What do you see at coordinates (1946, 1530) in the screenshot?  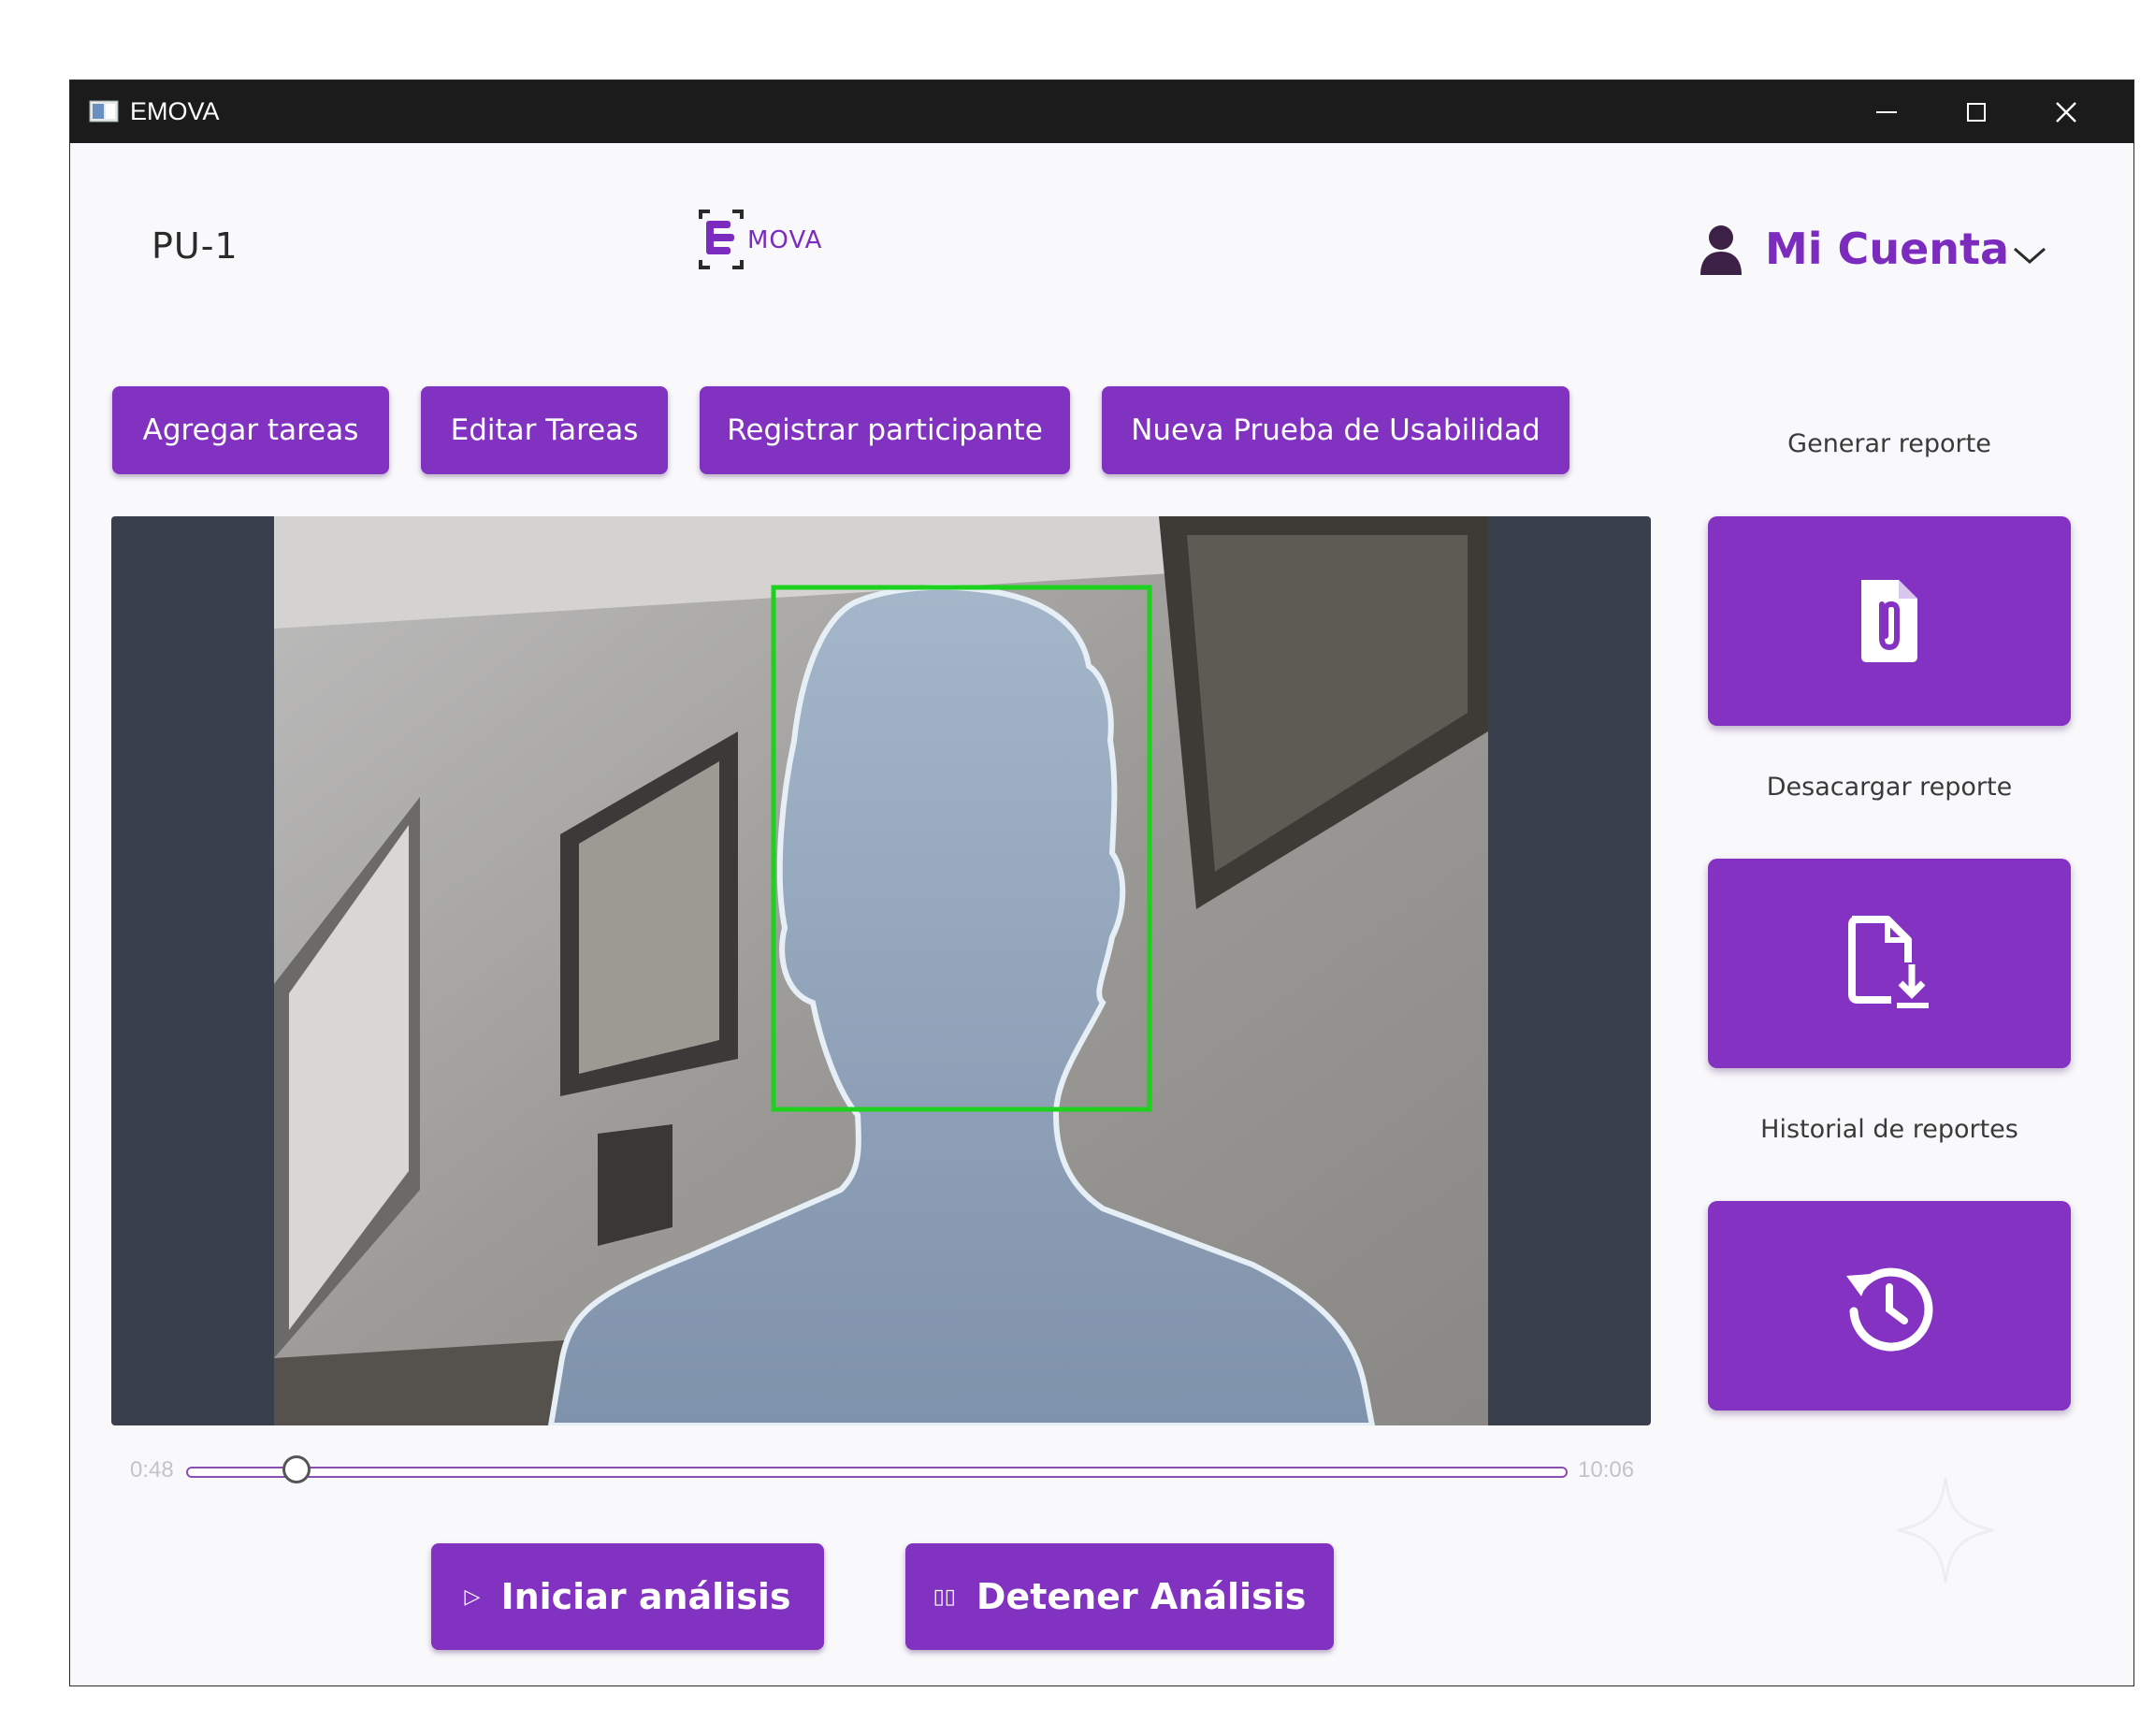 I see `sparkle-icon` at bounding box center [1946, 1530].